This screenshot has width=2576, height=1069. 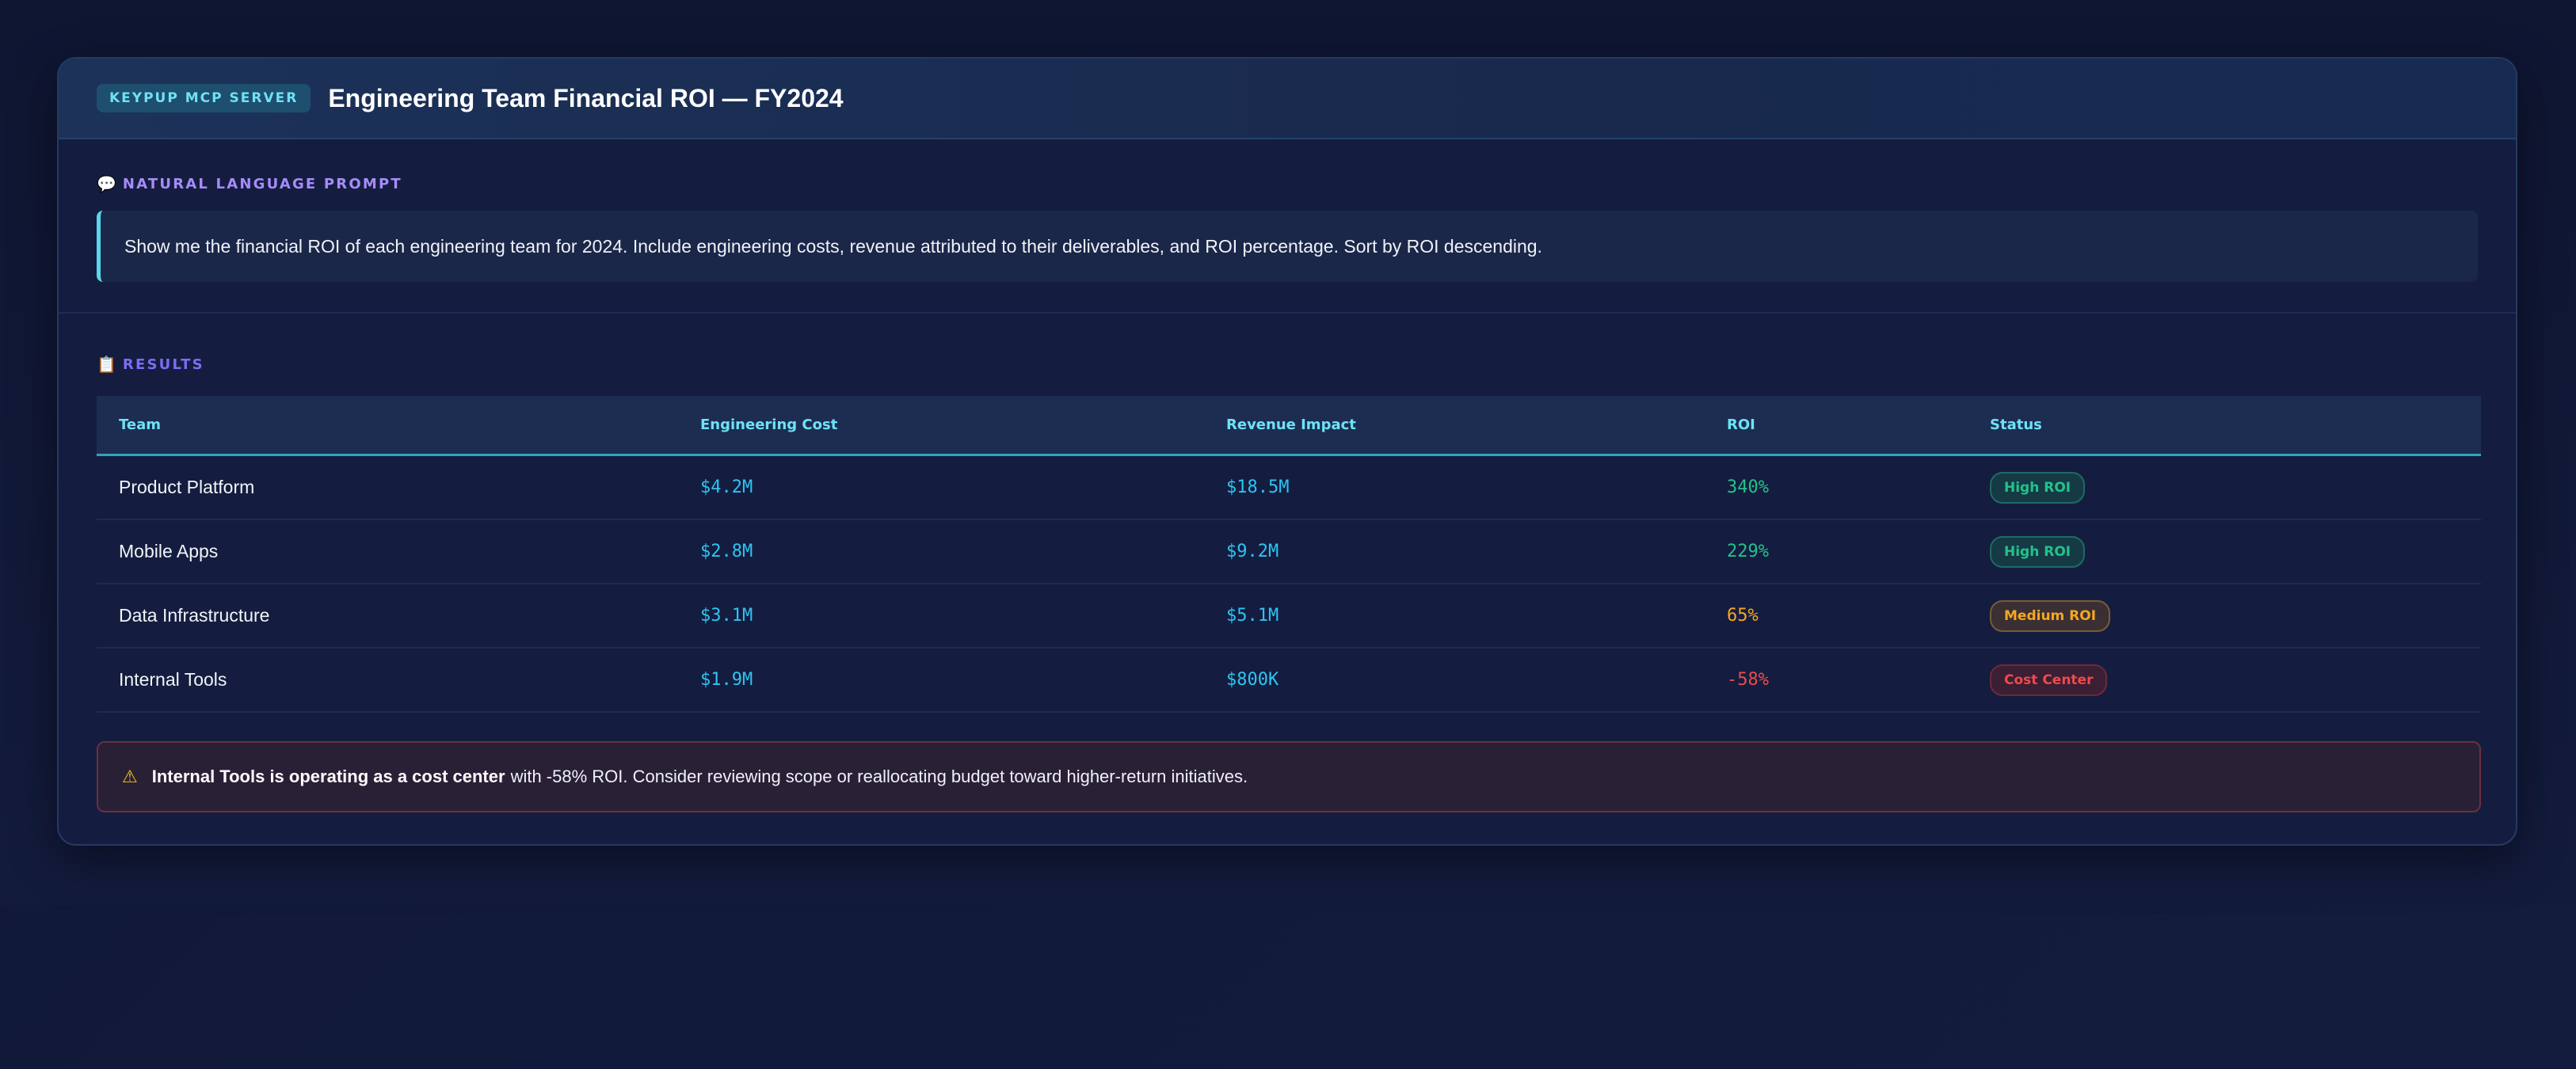 What do you see at coordinates (169, 551) in the screenshot?
I see `team-cell: Mobile Apps` at bounding box center [169, 551].